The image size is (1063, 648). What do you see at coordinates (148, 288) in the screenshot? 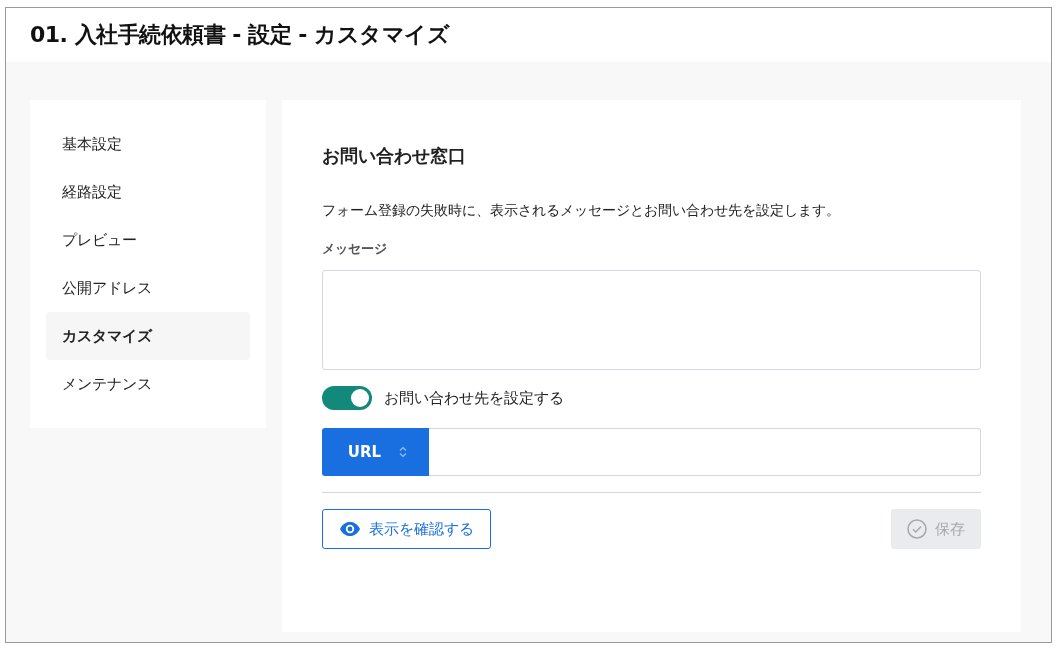
I see `sidebar-item: 公開アドレス` at bounding box center [148, 288].